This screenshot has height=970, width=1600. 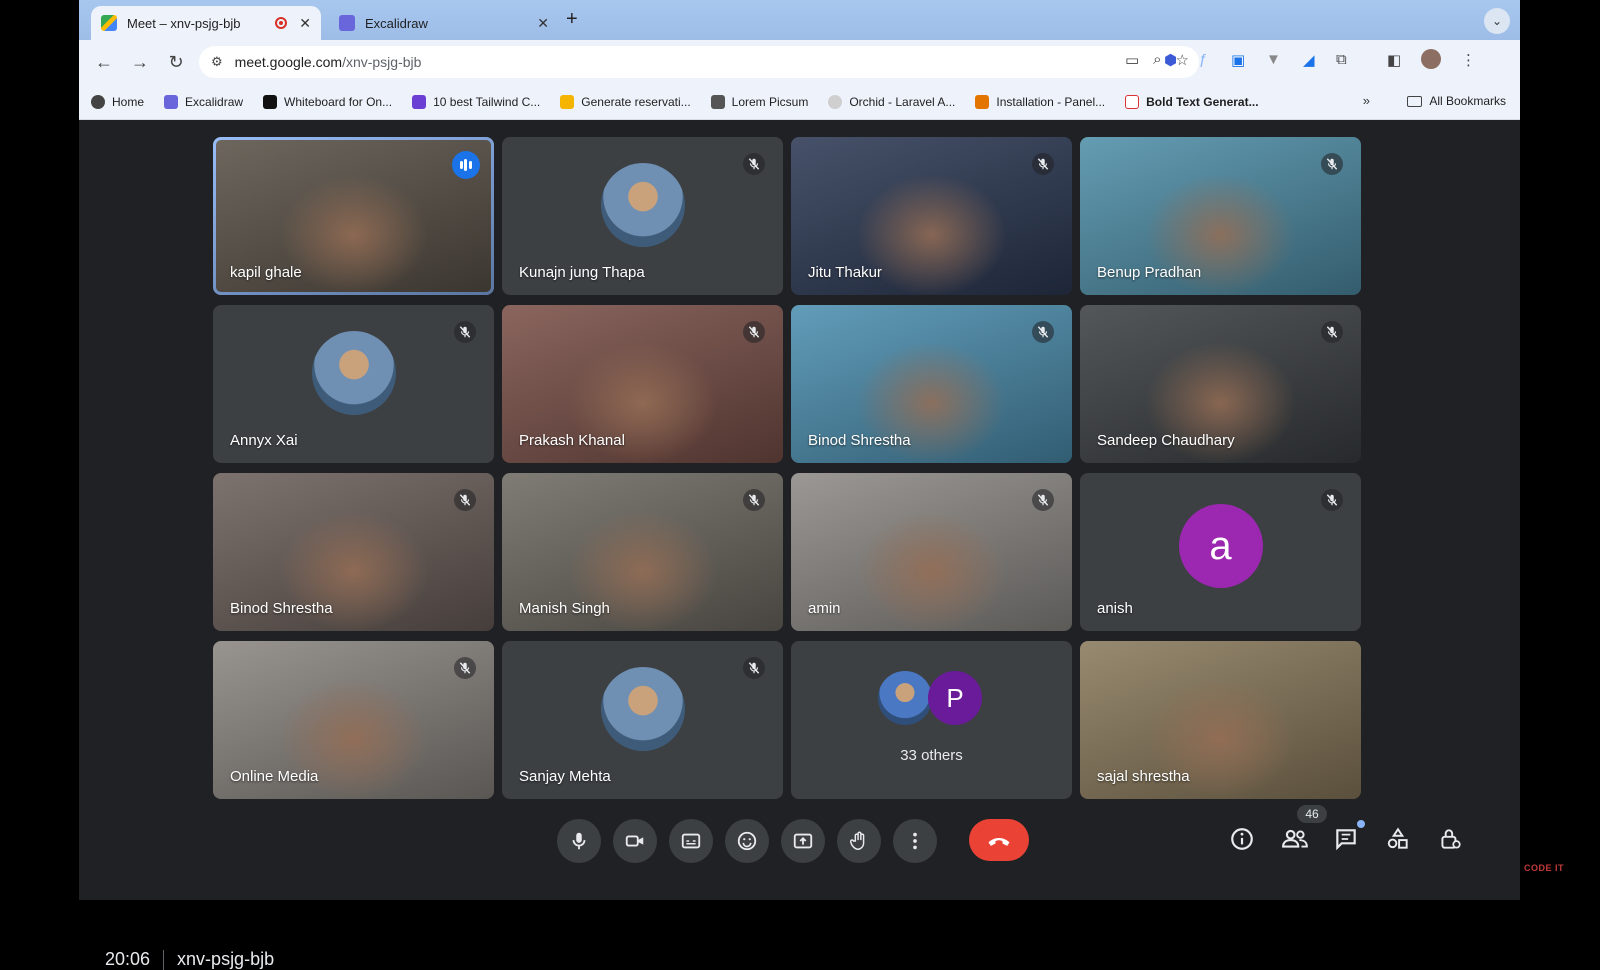 I want to click on raise-hand-button, so click(x=859, y=841).